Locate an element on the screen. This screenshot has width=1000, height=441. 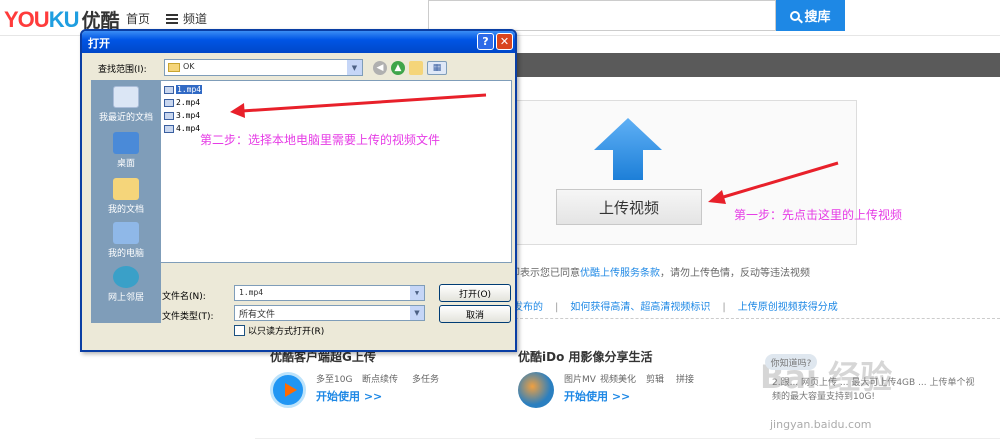
ido-feature: 剪辑 is located at coordinates (655, 380).